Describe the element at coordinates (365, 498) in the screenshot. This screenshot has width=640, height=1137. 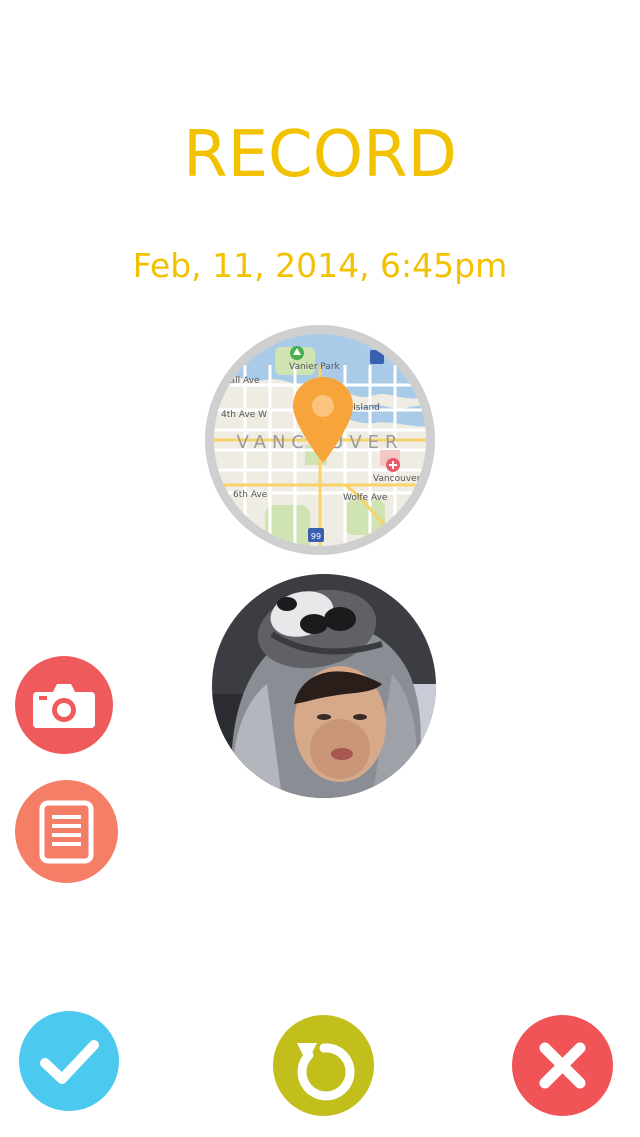
I see `map-label-wolfe: Wolfe Ave` at that location.